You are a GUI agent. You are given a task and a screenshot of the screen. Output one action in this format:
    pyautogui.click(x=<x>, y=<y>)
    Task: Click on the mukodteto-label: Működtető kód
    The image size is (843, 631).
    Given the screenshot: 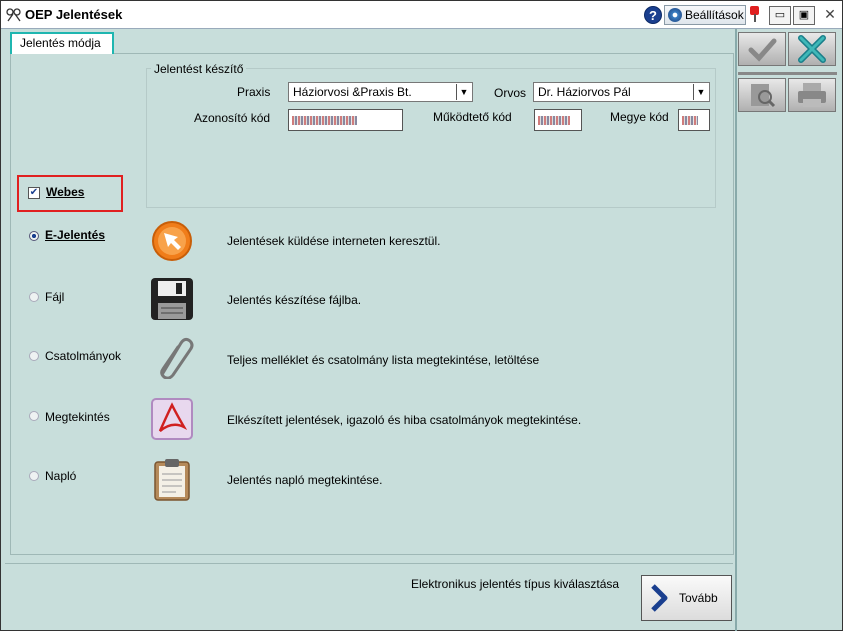 What is the action you would take?
    pyautogui.click(x=472, y=117)
    